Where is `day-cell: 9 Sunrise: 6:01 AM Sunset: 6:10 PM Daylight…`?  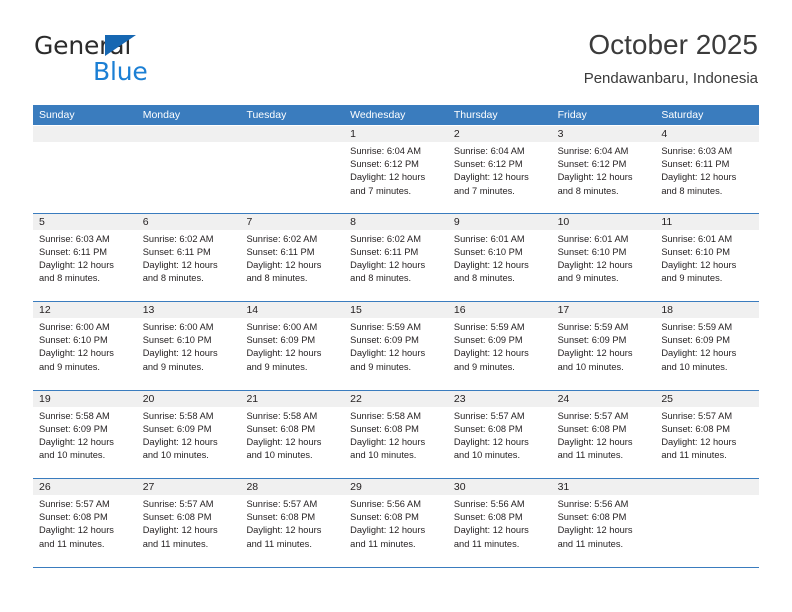 day-cell: 9 Sunrise: 6:01 AM Sunset: 6:10 PM Daylight… is located at coordinates (499, 257).